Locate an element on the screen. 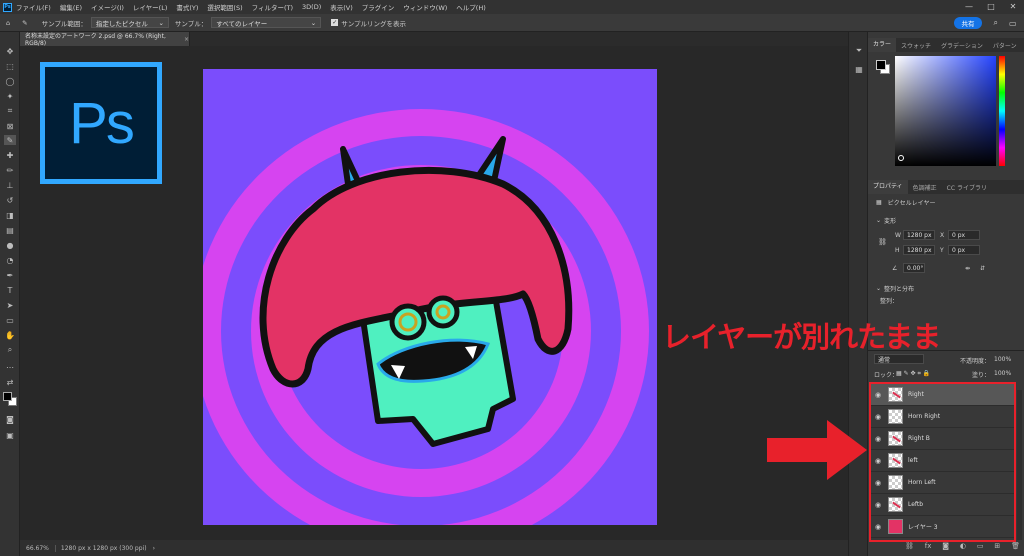 Image resolution: width=1024 pixels, height=556 pixels. menu-select: 選択範囲(S) is located at coordinates (224, 7).